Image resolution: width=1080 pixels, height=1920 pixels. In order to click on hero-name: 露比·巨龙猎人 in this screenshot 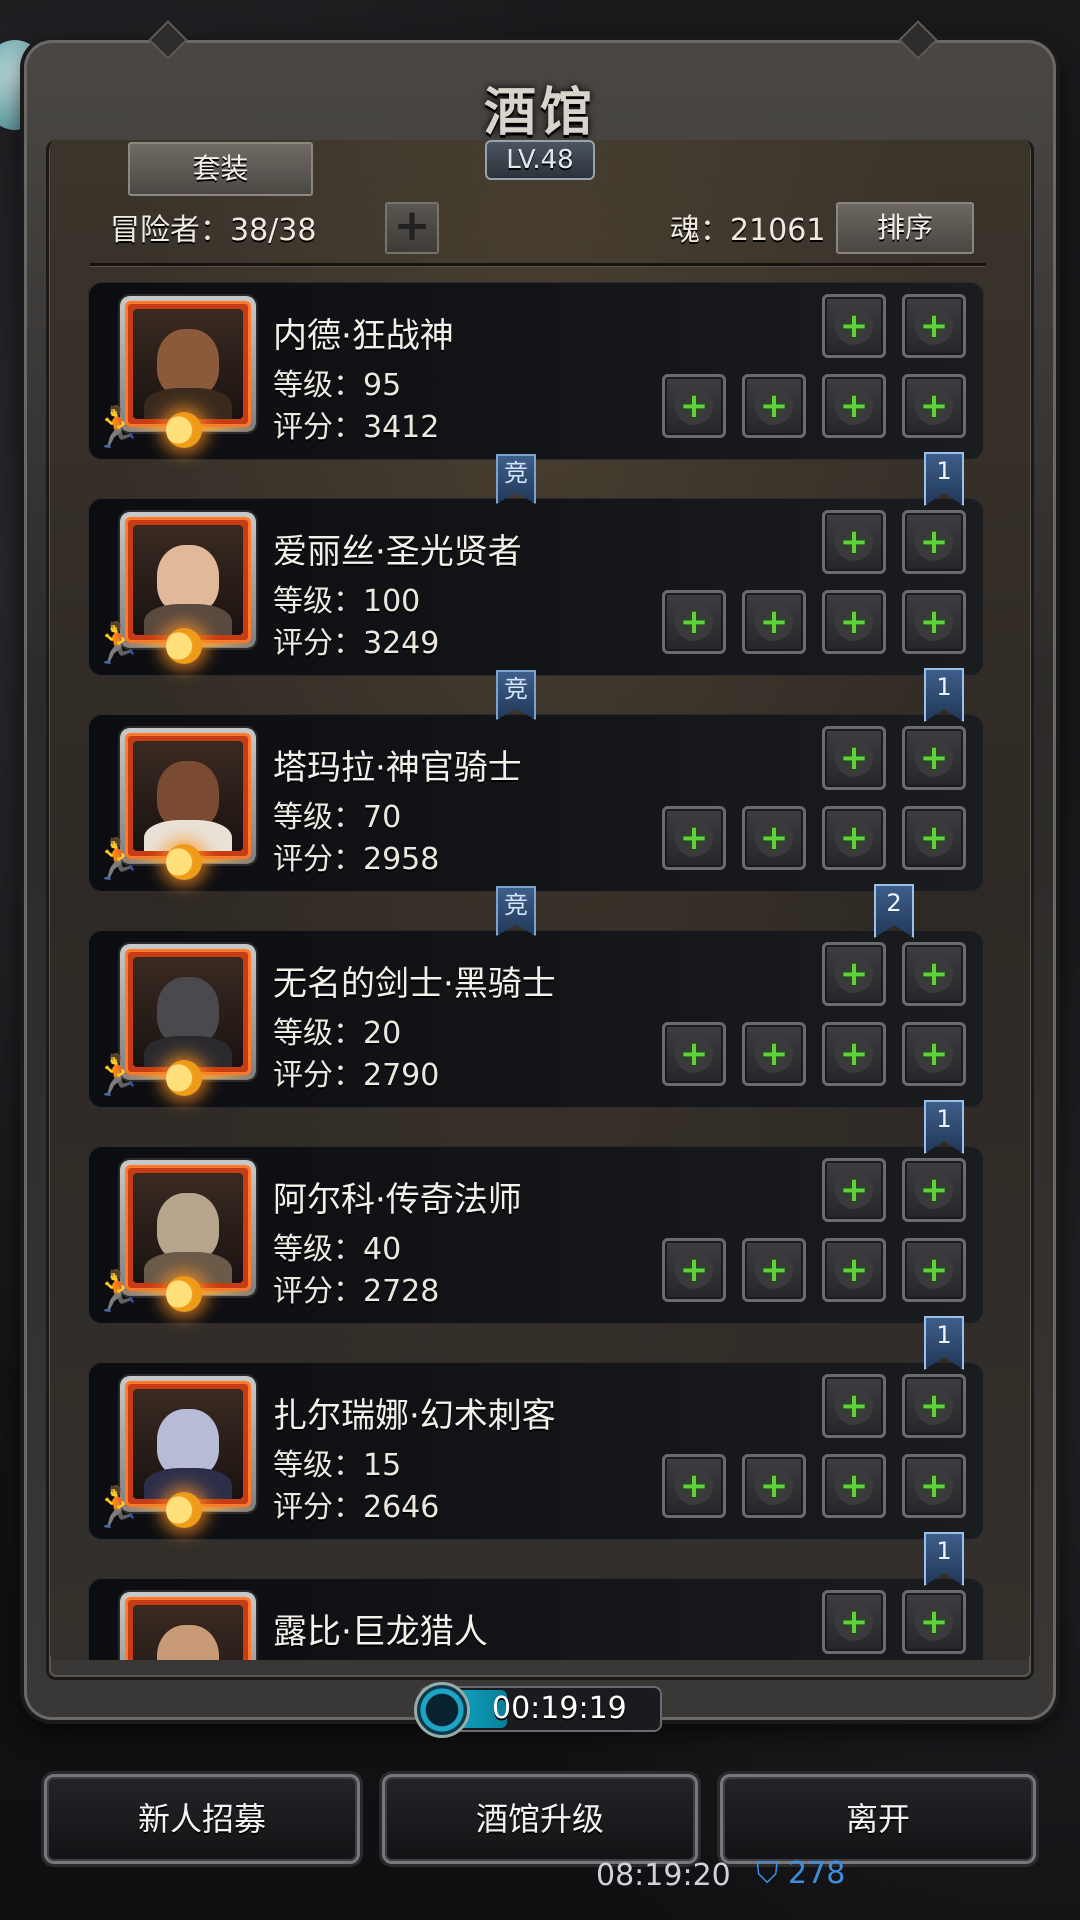, I will do `click(380, 1632)`.